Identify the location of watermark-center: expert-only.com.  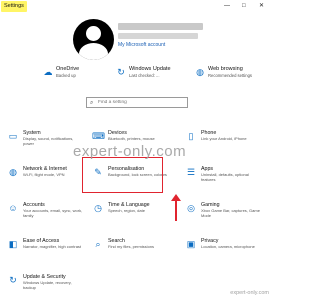
(130, 151).